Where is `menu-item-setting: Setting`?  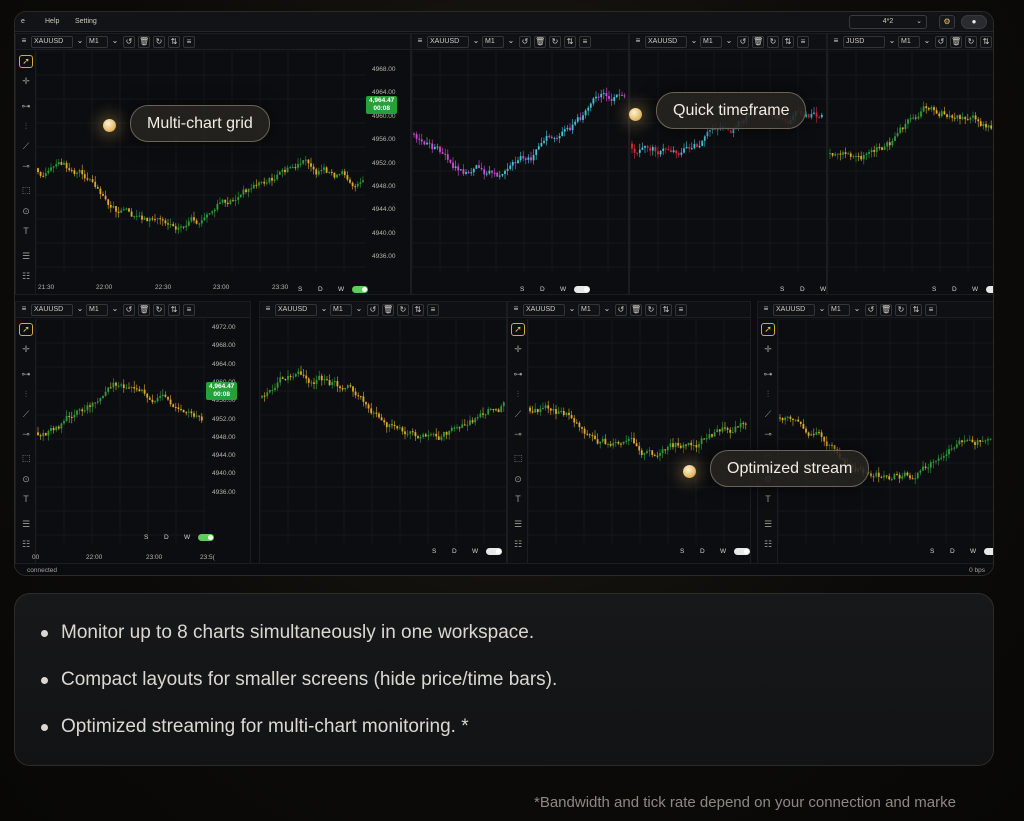 menu-item-setting: Setting is located at coordinates (86, 21).